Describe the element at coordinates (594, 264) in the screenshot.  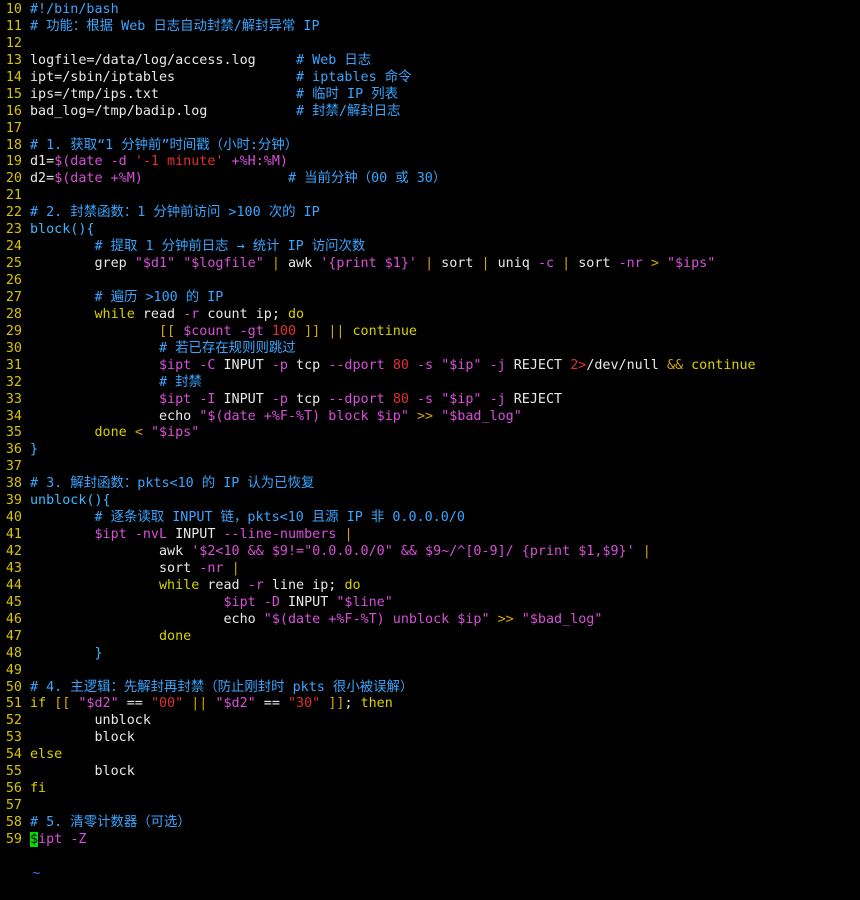
I see `code-token: sort` at that location.